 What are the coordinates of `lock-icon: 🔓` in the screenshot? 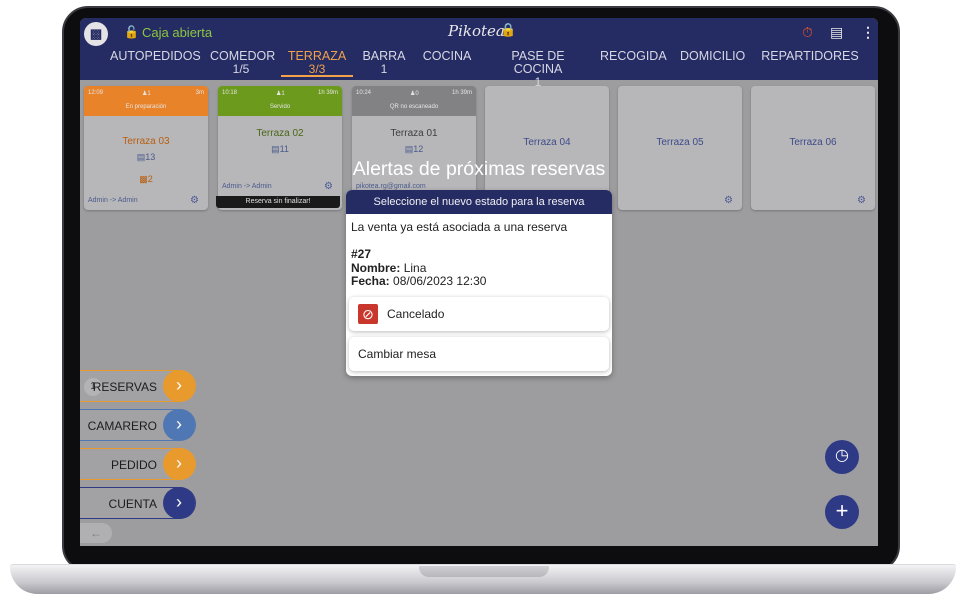 It's located at (131, 32).